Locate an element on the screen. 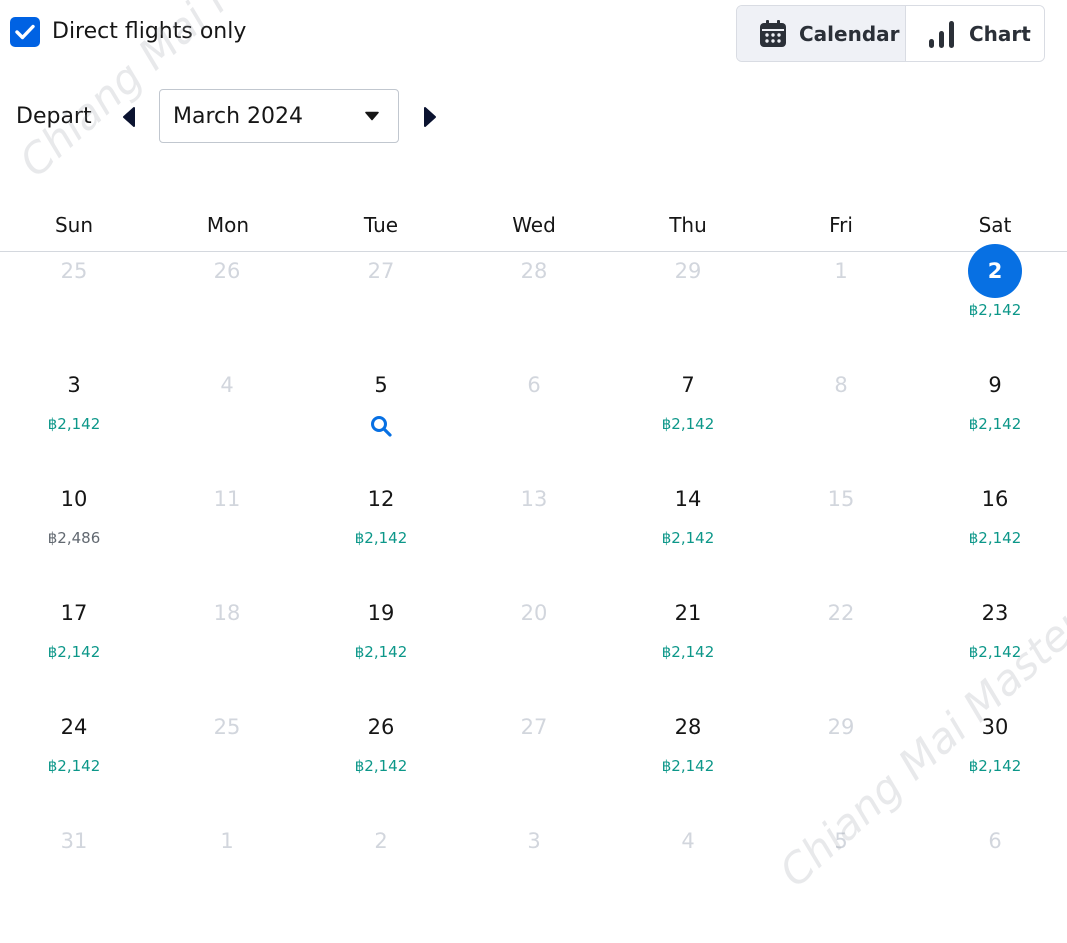  checkmark-icon is located at coordinates (25, 32).